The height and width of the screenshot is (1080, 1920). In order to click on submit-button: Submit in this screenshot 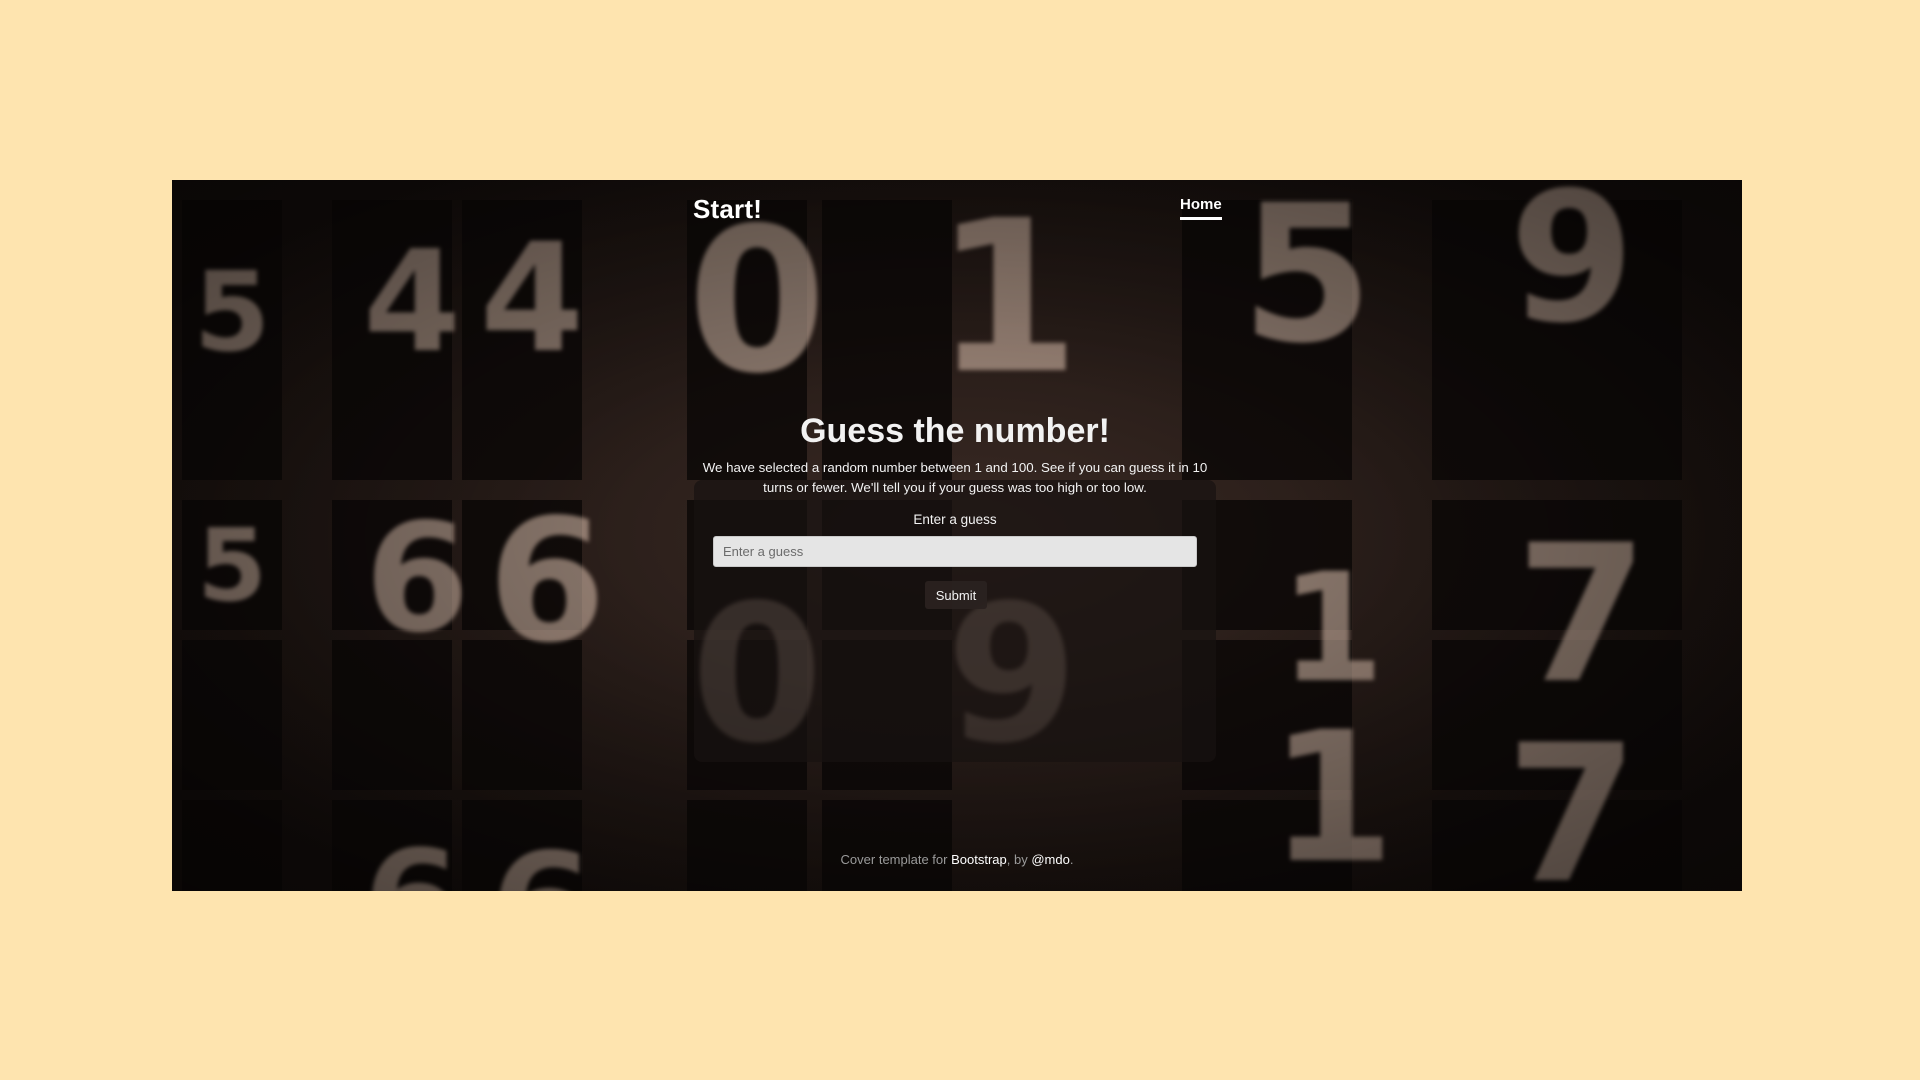, I will do `click(956, 595)`.